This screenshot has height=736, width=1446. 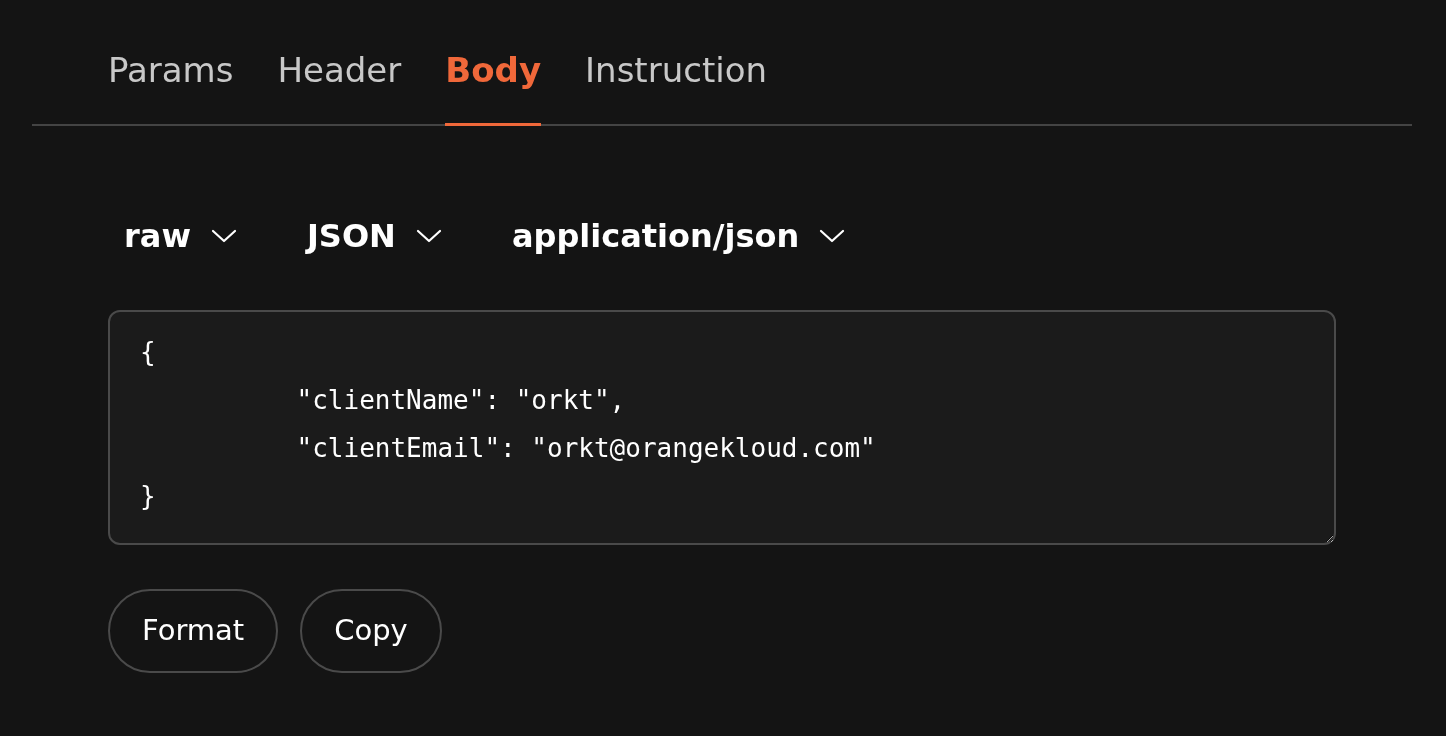 What do you see at coordinates (371, 631) in the screenshot?
I see `action-button: Copy` at bounding box center [371, 631].